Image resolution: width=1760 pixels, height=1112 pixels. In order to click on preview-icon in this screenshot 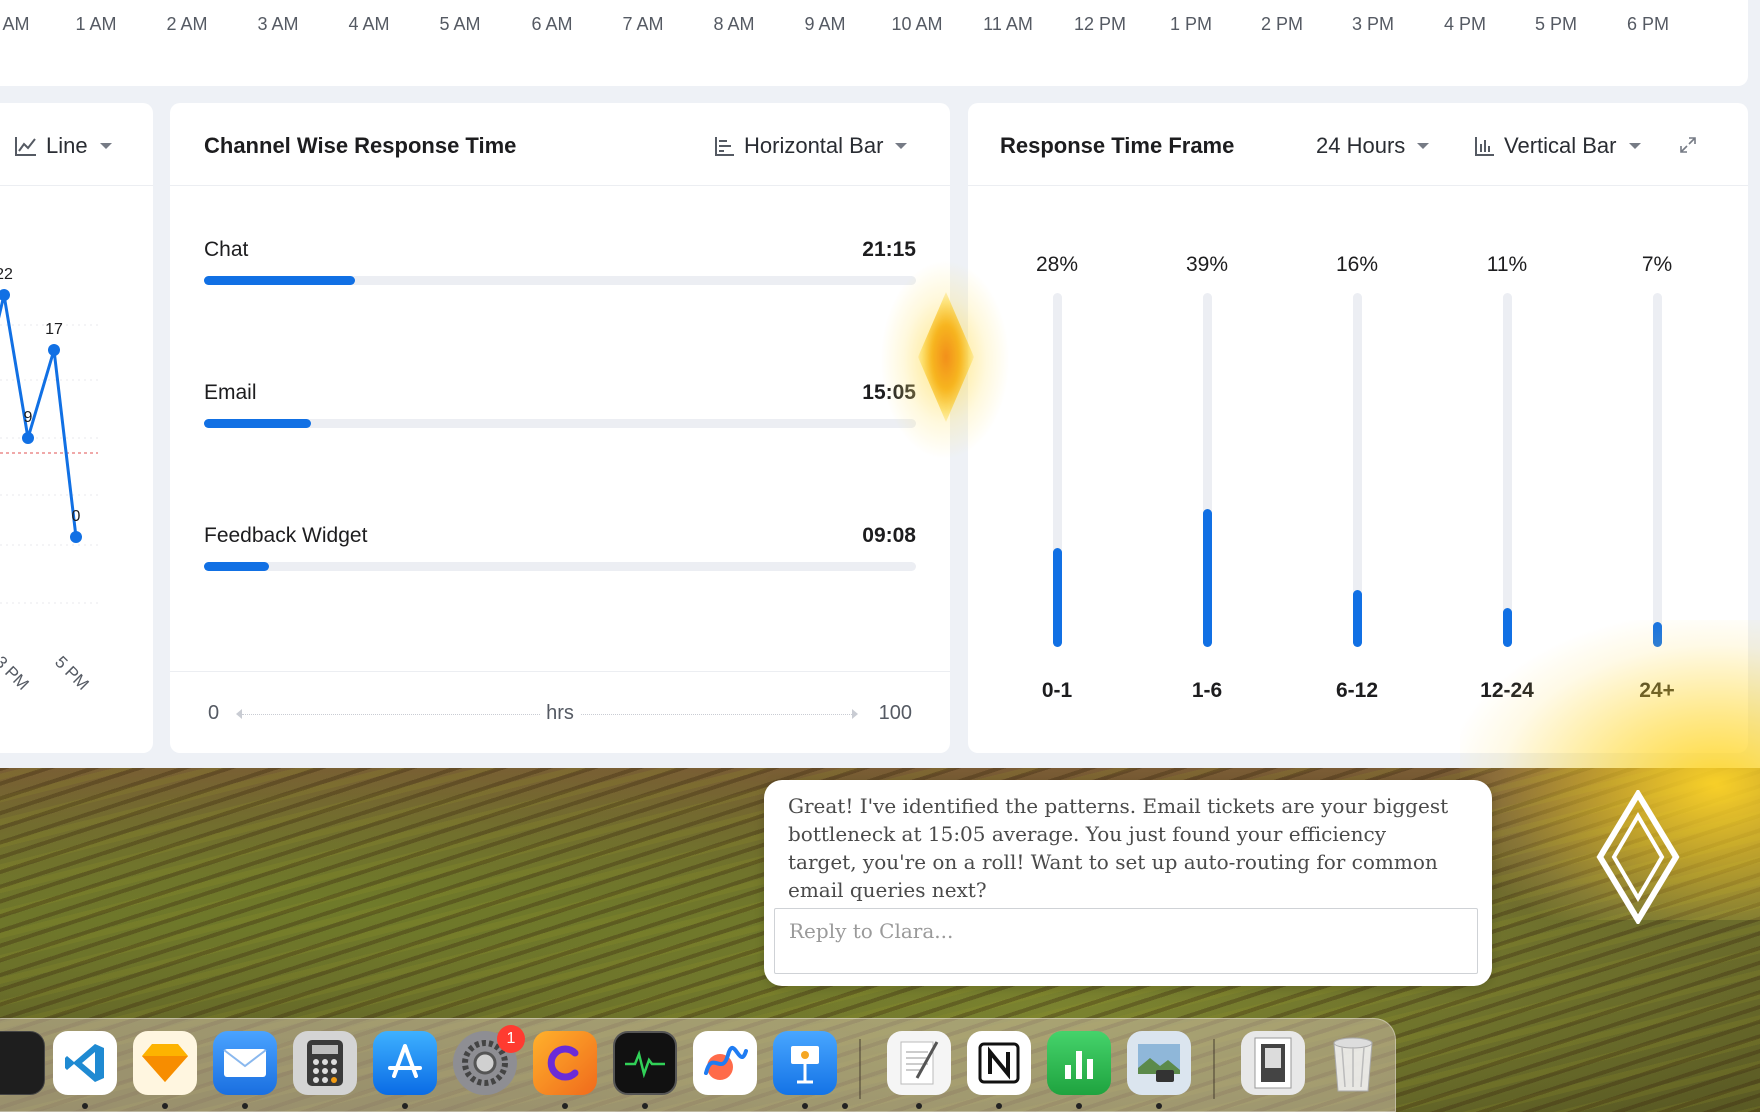, I will do `click(1159, 1063)`.